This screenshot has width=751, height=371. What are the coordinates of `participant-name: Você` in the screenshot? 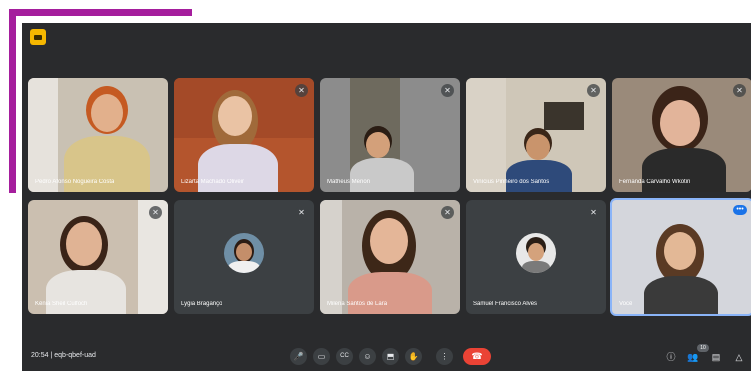 It's located at (626, 304).